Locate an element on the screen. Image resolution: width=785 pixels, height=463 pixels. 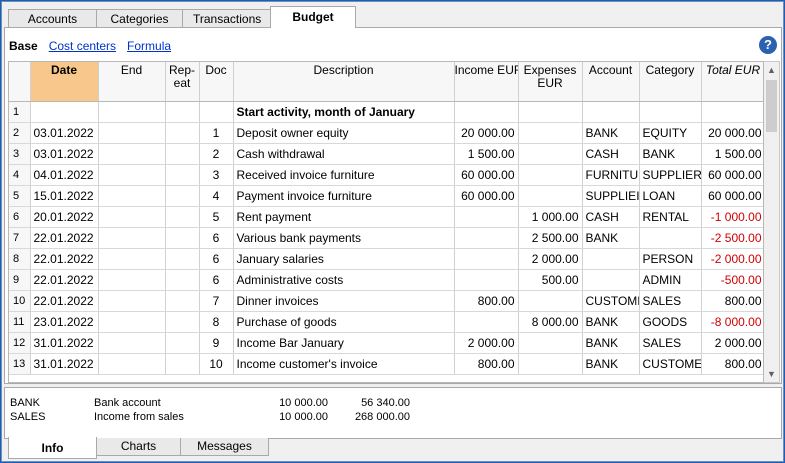
cell-account: FURNITU is located at coordinates (611, 175).